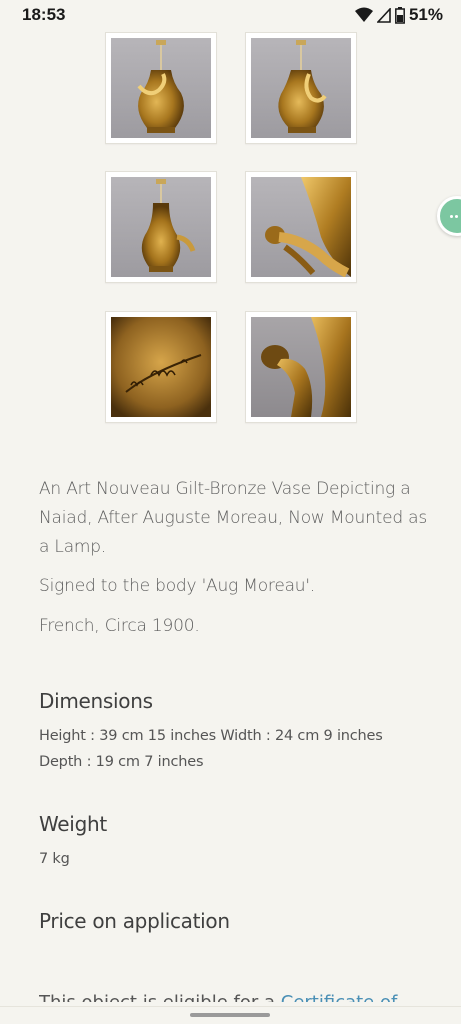 Image resolution: width=461 pixels, height=1024 pixels. I want to click on status-time: 18:53, so click(44, 14).